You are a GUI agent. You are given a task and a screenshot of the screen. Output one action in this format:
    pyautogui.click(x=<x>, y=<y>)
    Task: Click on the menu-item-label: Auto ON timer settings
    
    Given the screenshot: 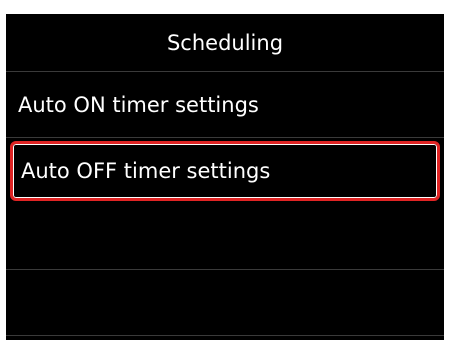 What is the action you would take?
    pyautogui.click(x=138, y=104)
    